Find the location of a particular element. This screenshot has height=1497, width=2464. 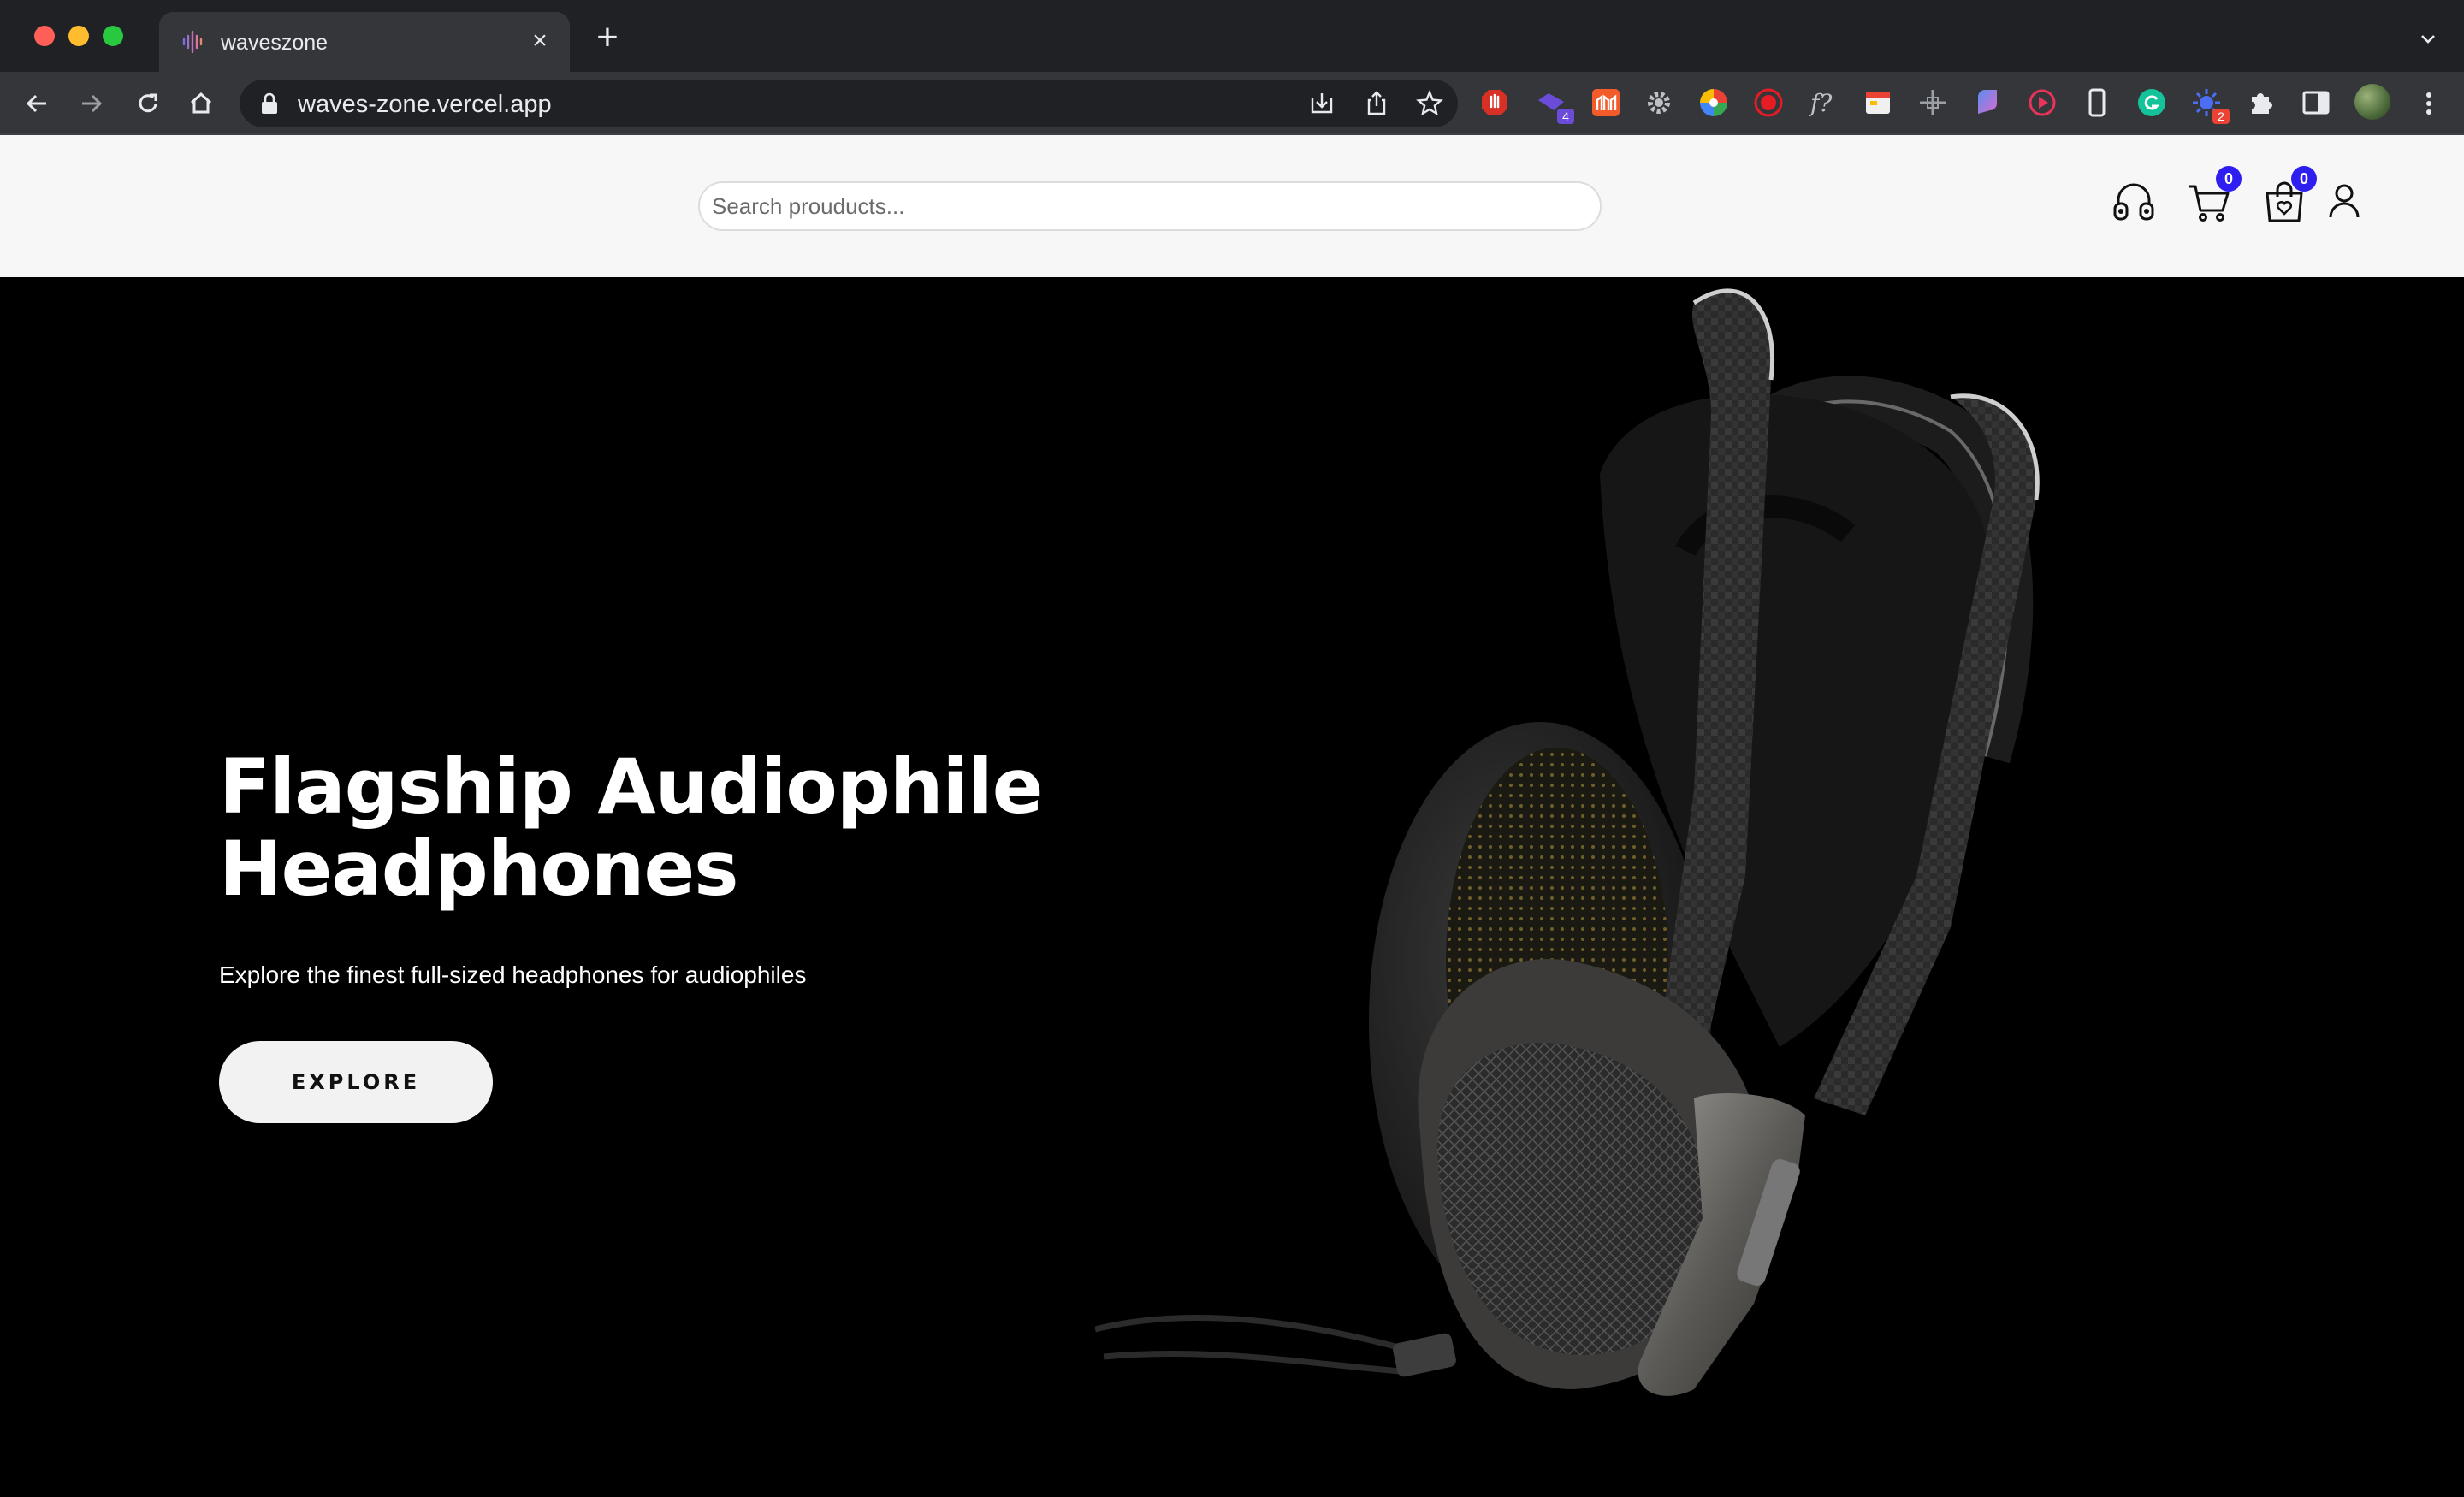

font-finder-icon: f? is located at coordinates (1823, 102).